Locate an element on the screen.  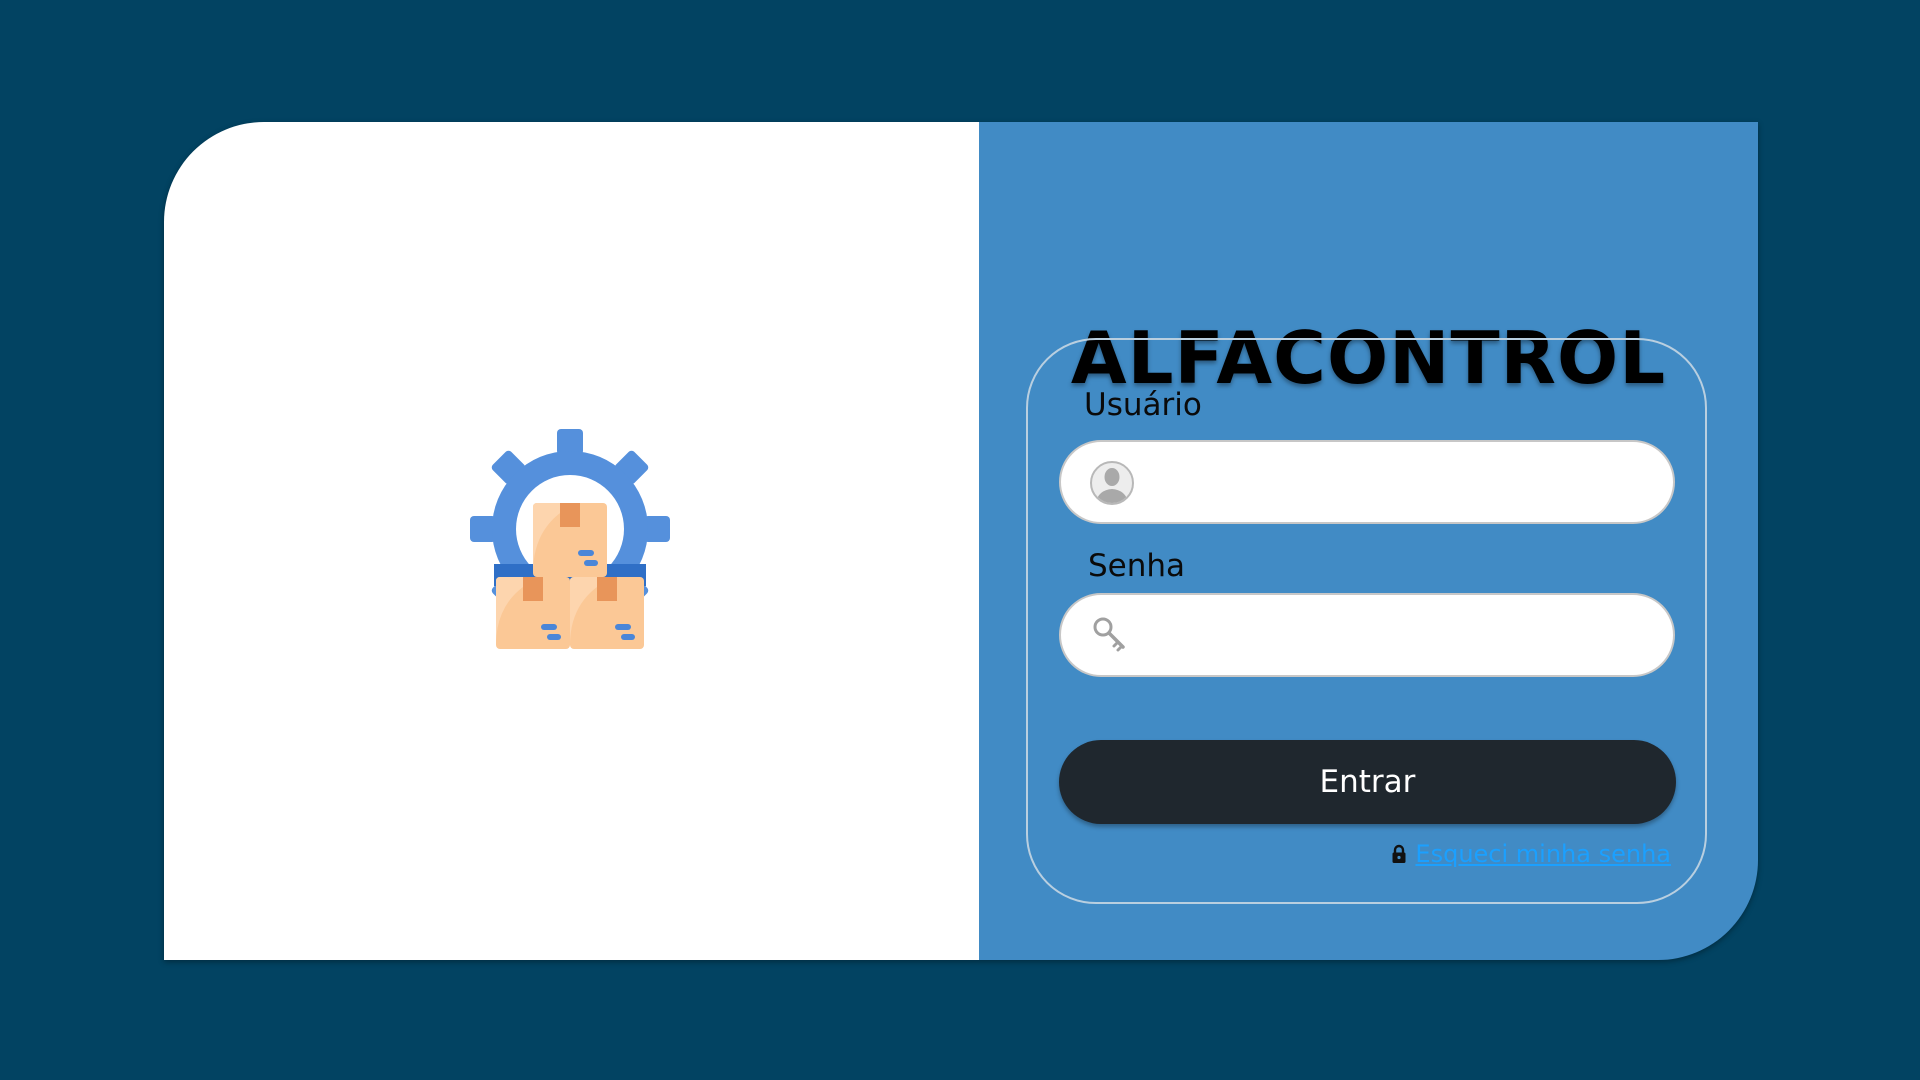
password-label: Senha is located at coordinates (1137, 566).